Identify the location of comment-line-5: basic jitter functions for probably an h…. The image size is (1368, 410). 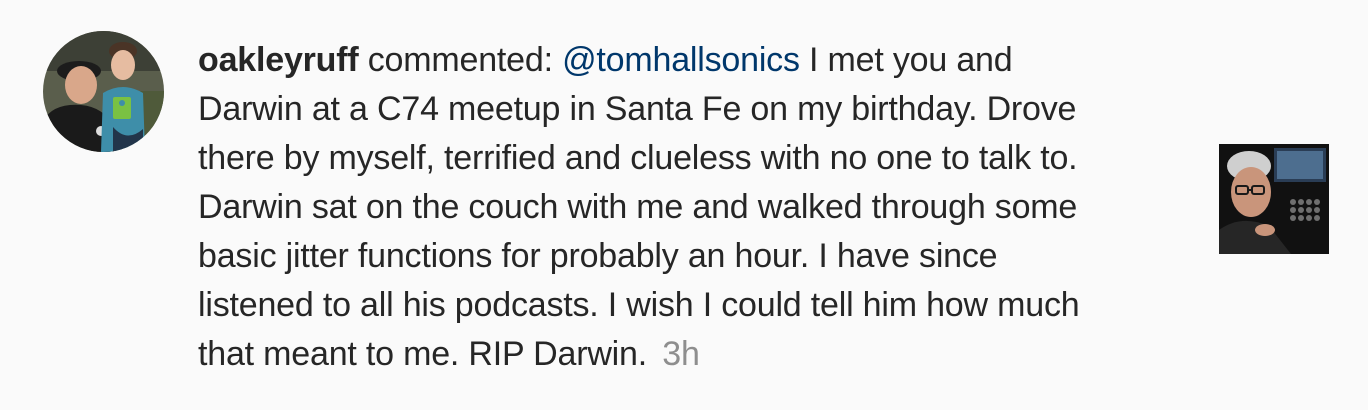
(598, 256).